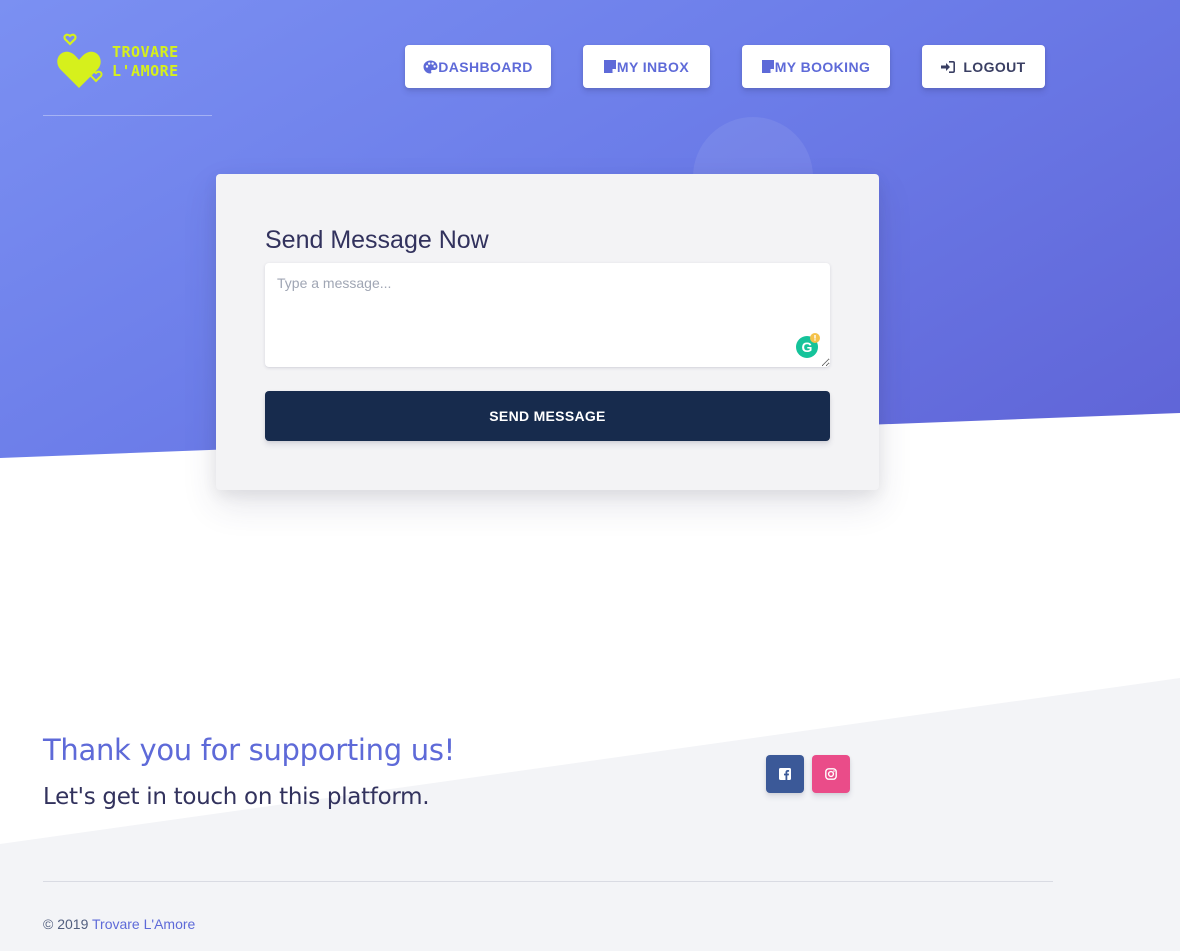 This screenshot has height=951, width=1180. What do you see at coordinates (145, 71) in the screenshot?
I see `brand-name-line2: L'AMORE` at bounding box center [145, 71].